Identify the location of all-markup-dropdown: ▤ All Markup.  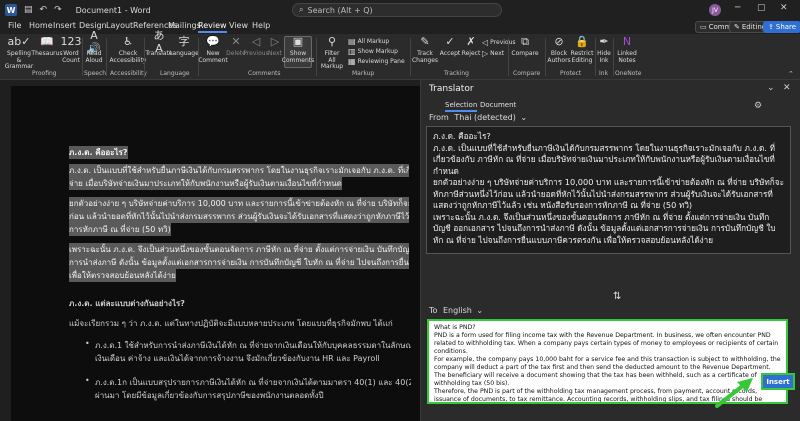
(368, 41).